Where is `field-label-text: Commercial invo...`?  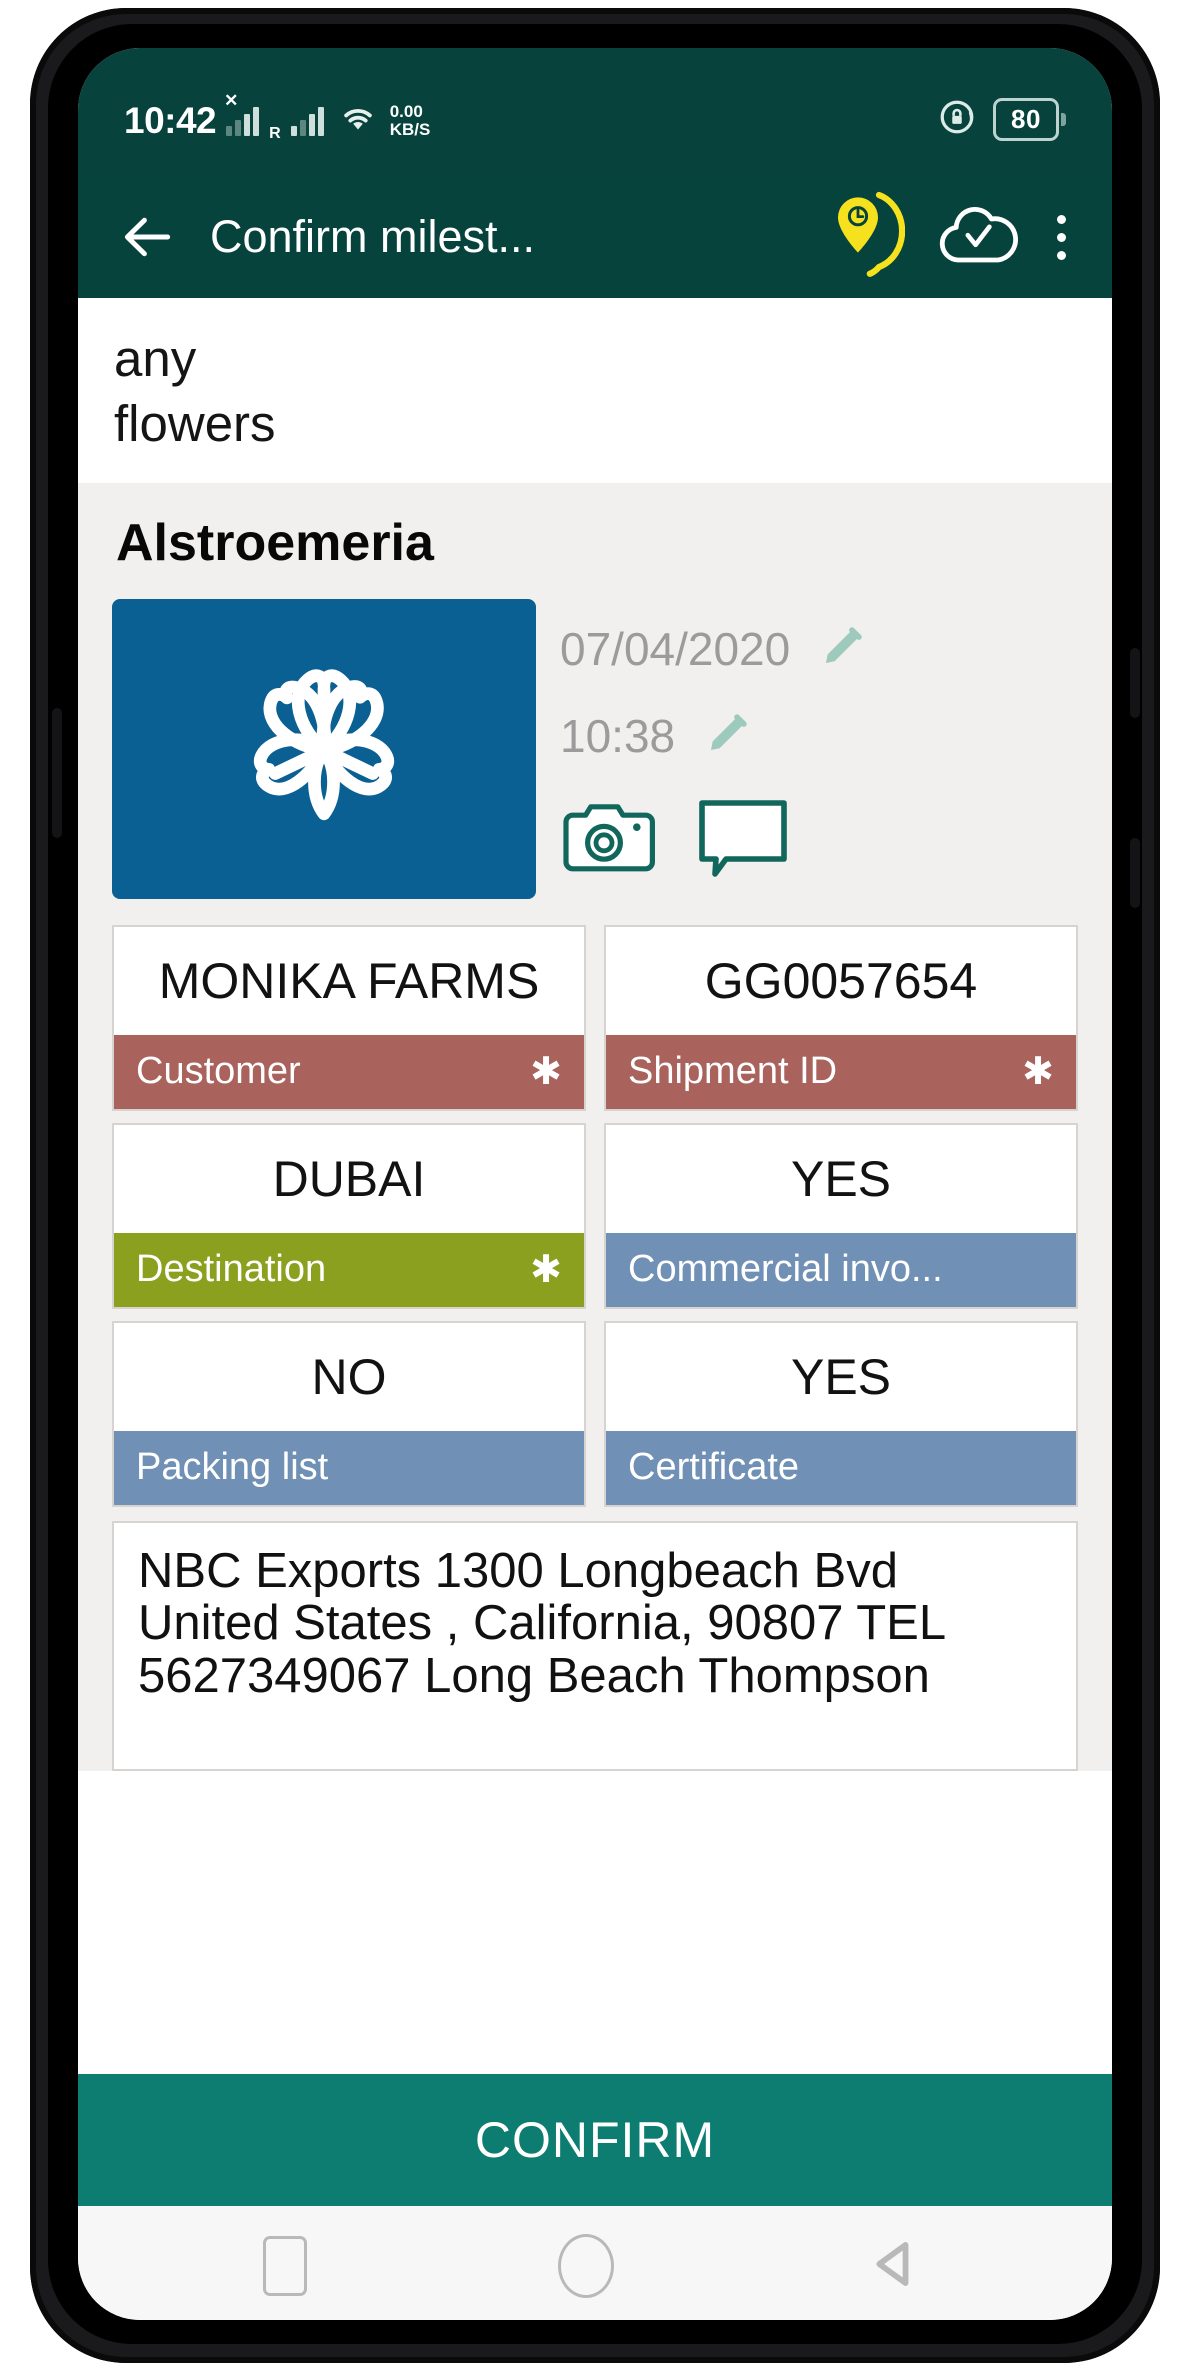 field-label-text: Commercial invo... is located at coordinates (785, 1269).